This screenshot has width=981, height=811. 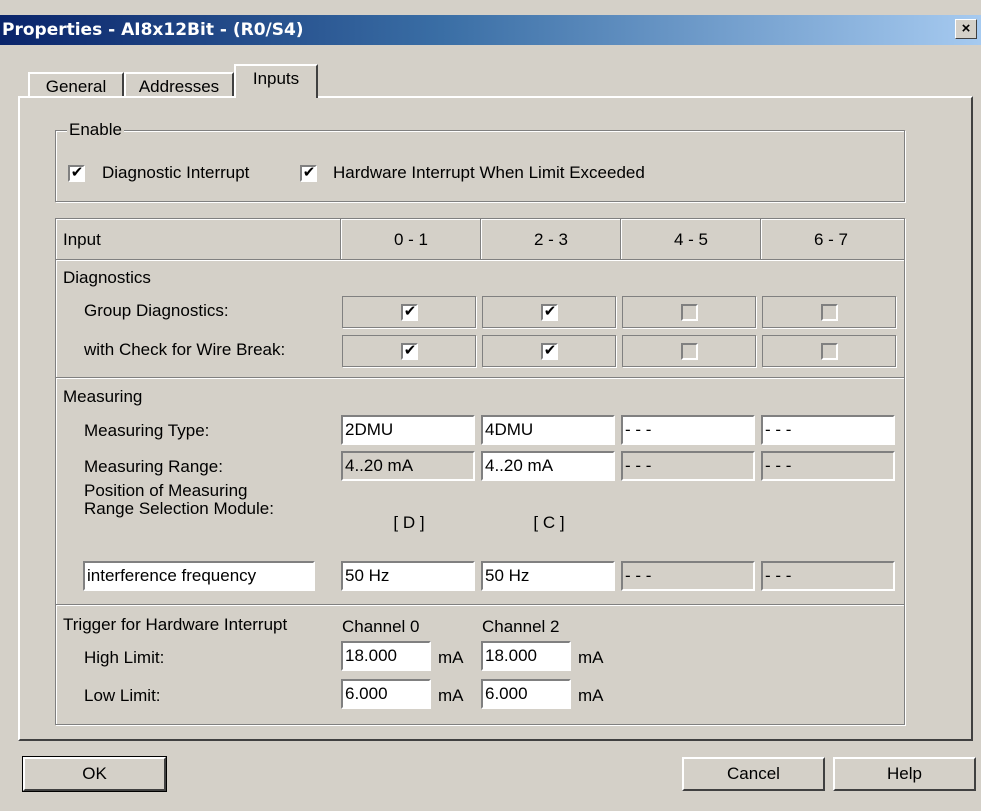 I want to click on low-limit-field-channel-0: 6.000, so click(x=386, y=694).